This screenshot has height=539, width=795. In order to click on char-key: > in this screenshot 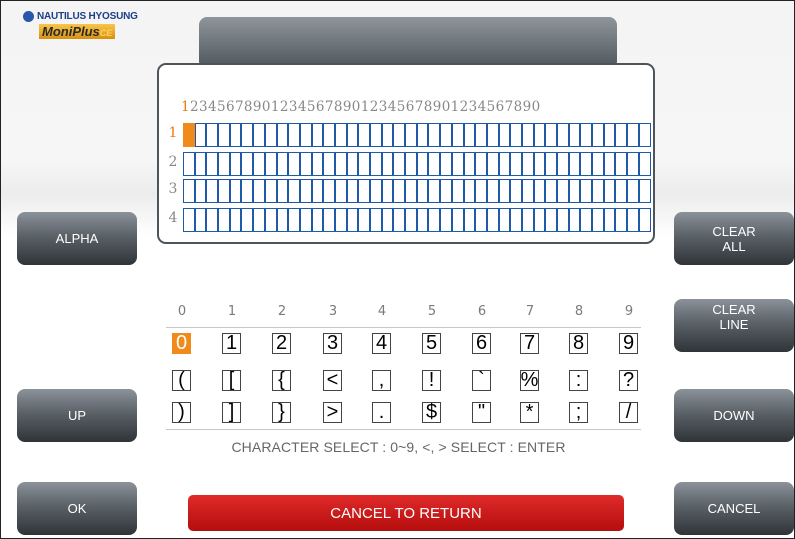, I will do `click(332, 412)`.